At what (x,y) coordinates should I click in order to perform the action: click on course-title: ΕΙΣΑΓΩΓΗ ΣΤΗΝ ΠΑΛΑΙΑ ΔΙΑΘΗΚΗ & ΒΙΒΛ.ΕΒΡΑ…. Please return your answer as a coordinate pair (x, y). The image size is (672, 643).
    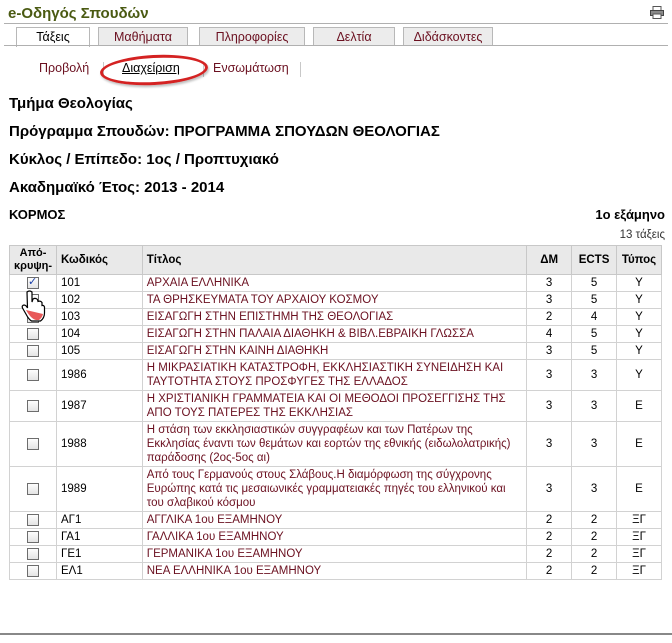
    Looking at the image, I should click on (334, 334).